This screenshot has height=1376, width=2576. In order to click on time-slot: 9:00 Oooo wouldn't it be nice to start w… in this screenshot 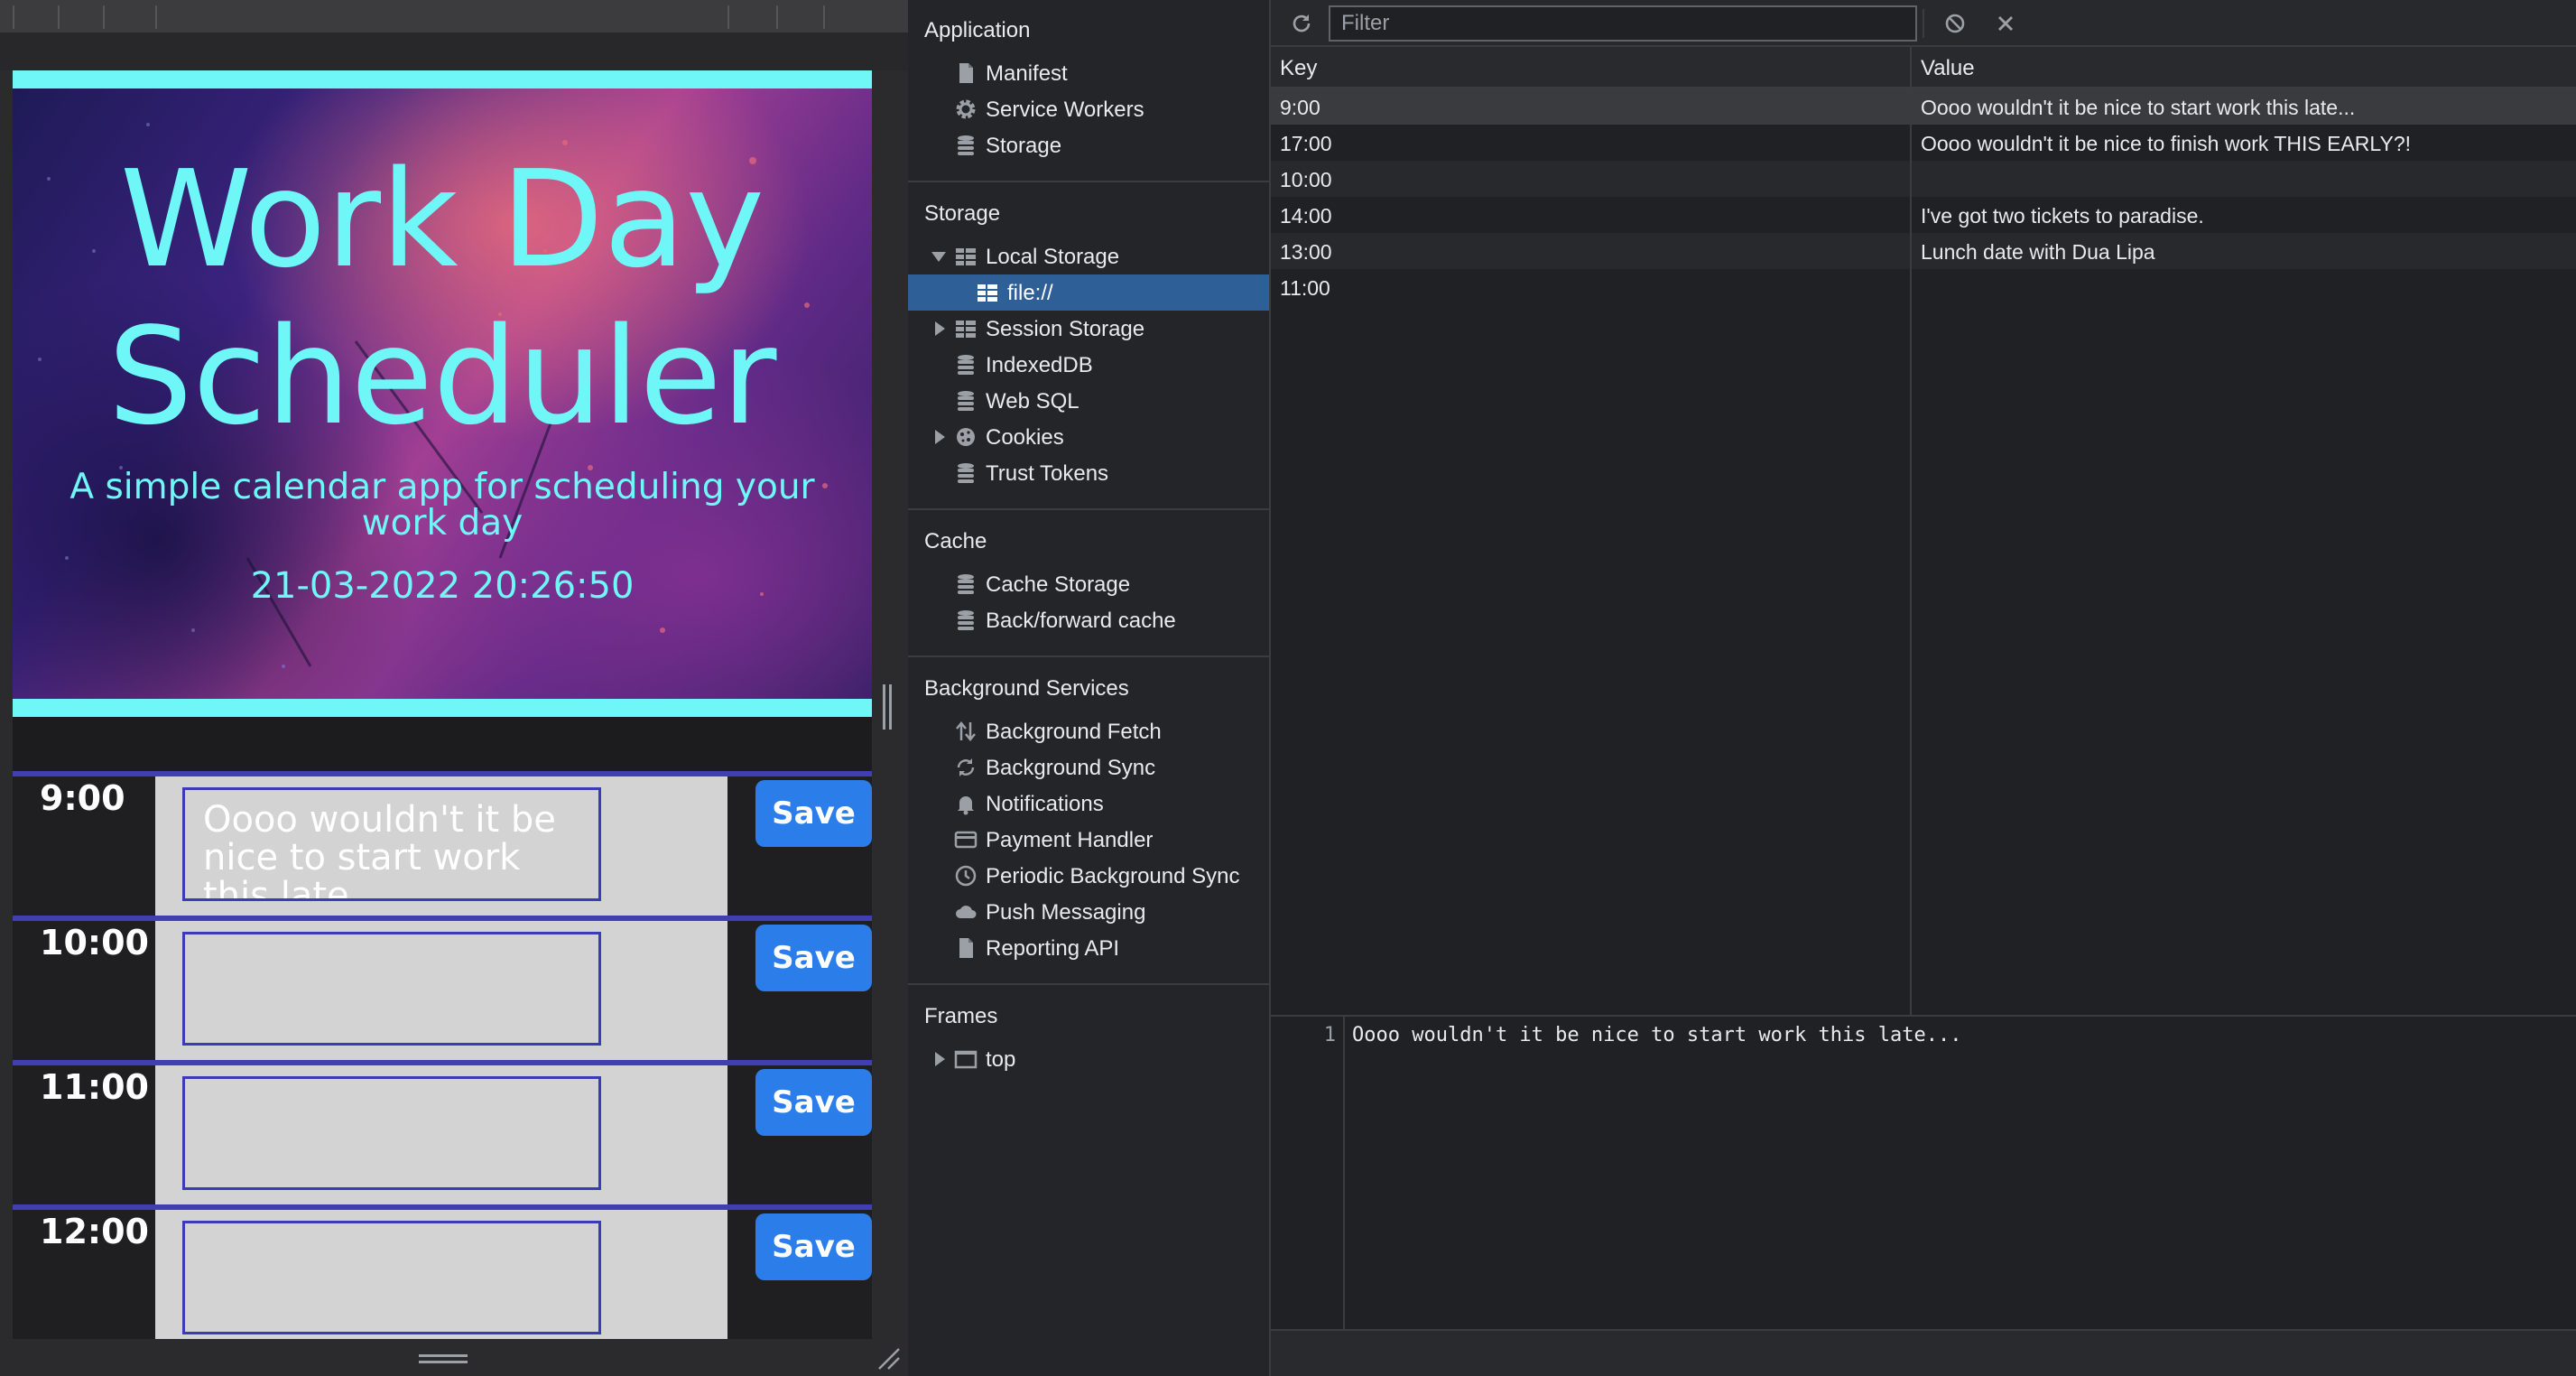, I will do `click(442, 843)`.